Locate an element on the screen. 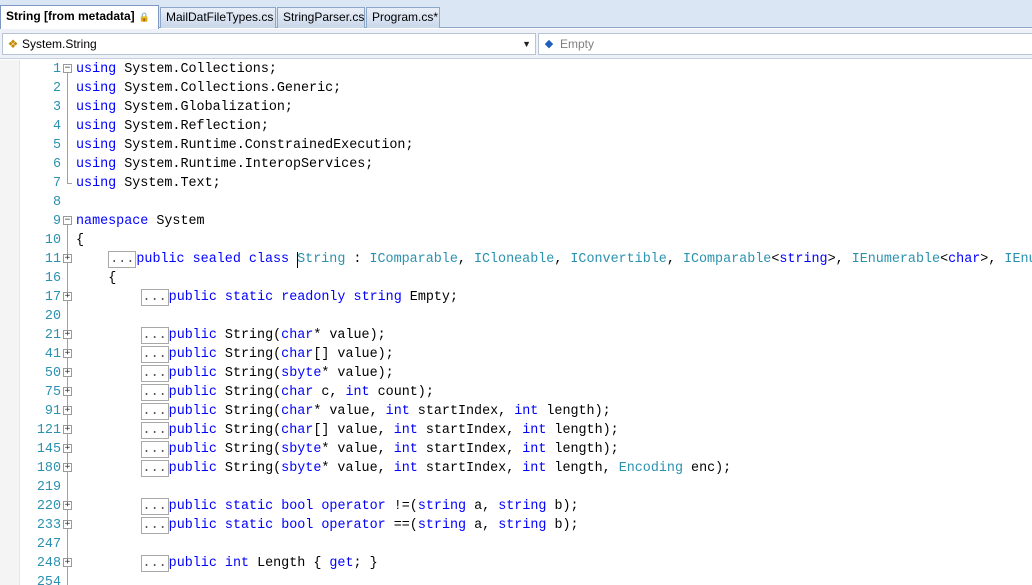 This screenshot has height=585, width=1032. code-line: 2 using System.Collections.Generic; is located at coordinates (516, 88).